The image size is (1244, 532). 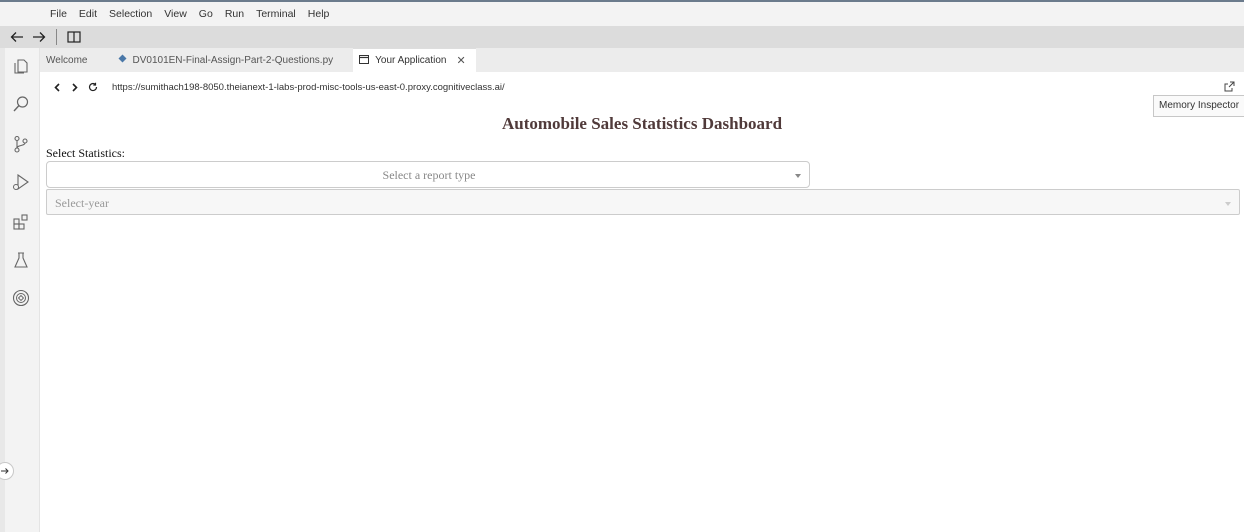 I want to click on split-layout-icon, so click(x=74, y=37).